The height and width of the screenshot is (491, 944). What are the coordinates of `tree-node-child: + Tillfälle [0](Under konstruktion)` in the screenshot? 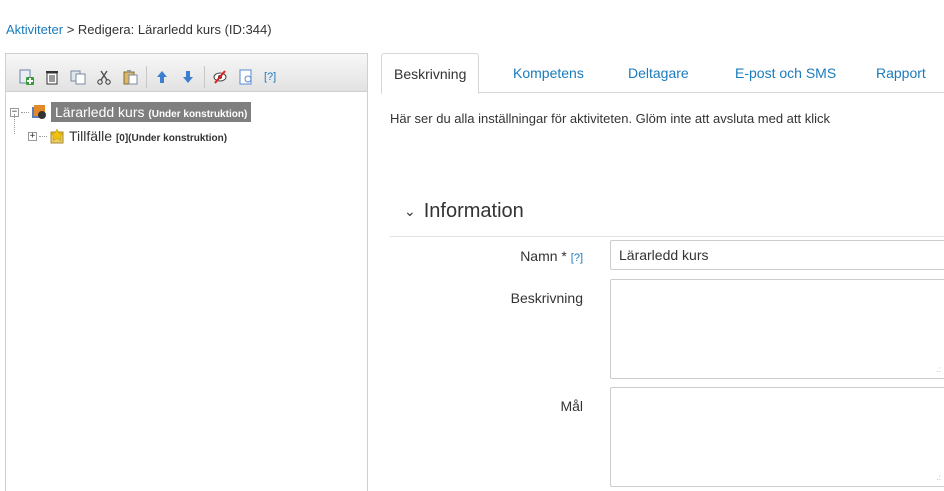 It's located at (188, 136).